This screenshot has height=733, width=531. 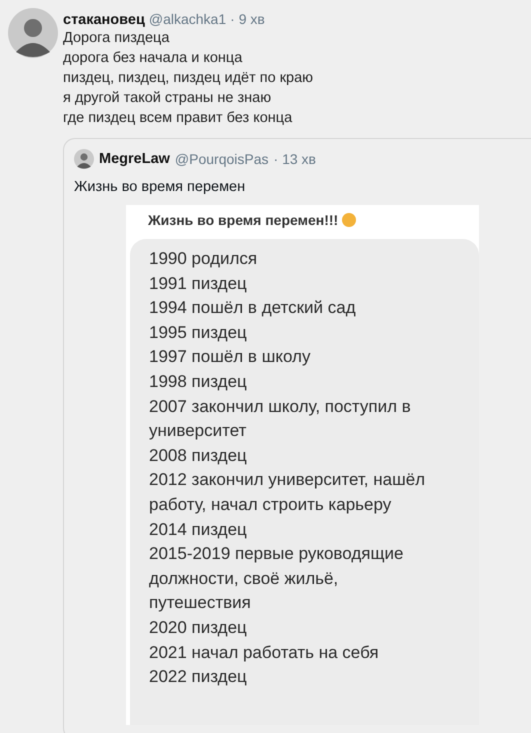 I want to click on timeline-entry: 1997 пошёл в школу, so click(x=230, y=357).